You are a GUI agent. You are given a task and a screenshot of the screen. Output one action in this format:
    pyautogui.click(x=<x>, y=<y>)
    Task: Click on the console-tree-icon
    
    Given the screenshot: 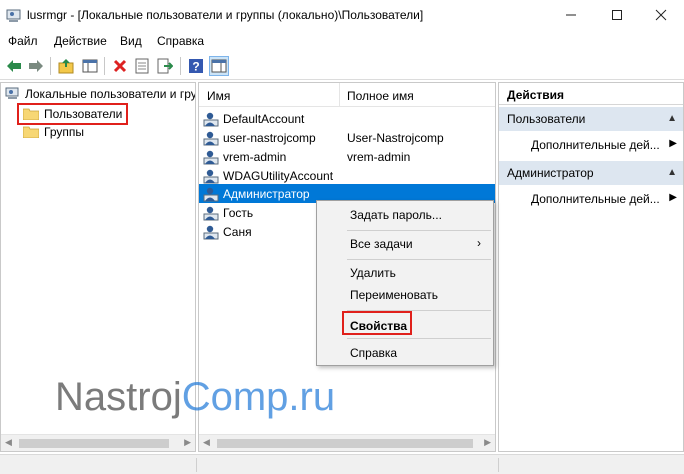 What is the action you would take?
    pyautogui.click(x=90, y=66)
    